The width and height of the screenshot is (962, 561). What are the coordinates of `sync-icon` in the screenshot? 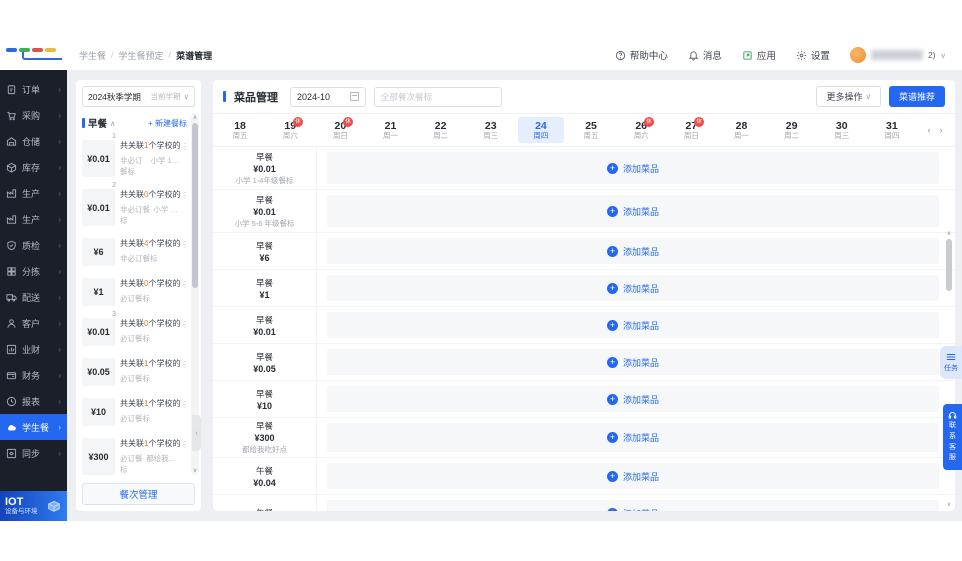 It's located at (11, 453).